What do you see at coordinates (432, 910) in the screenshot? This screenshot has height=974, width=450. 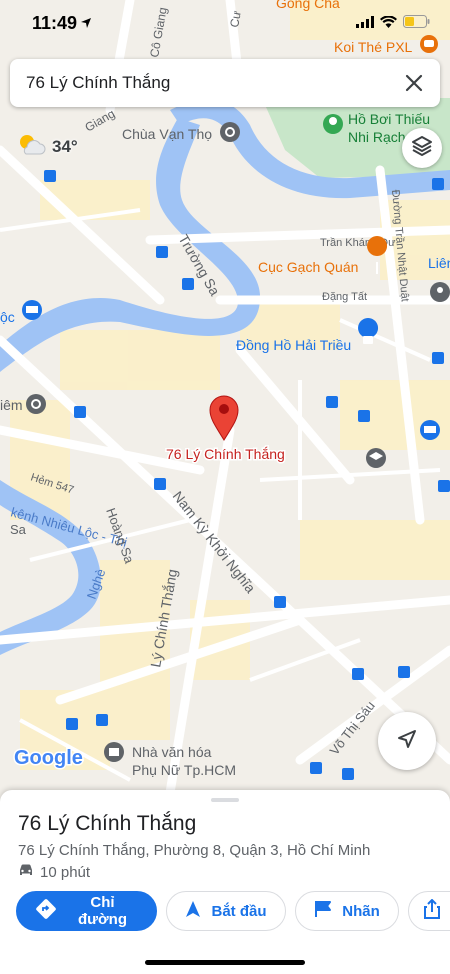 I see `share-icon` at bounding box center [432, 910].